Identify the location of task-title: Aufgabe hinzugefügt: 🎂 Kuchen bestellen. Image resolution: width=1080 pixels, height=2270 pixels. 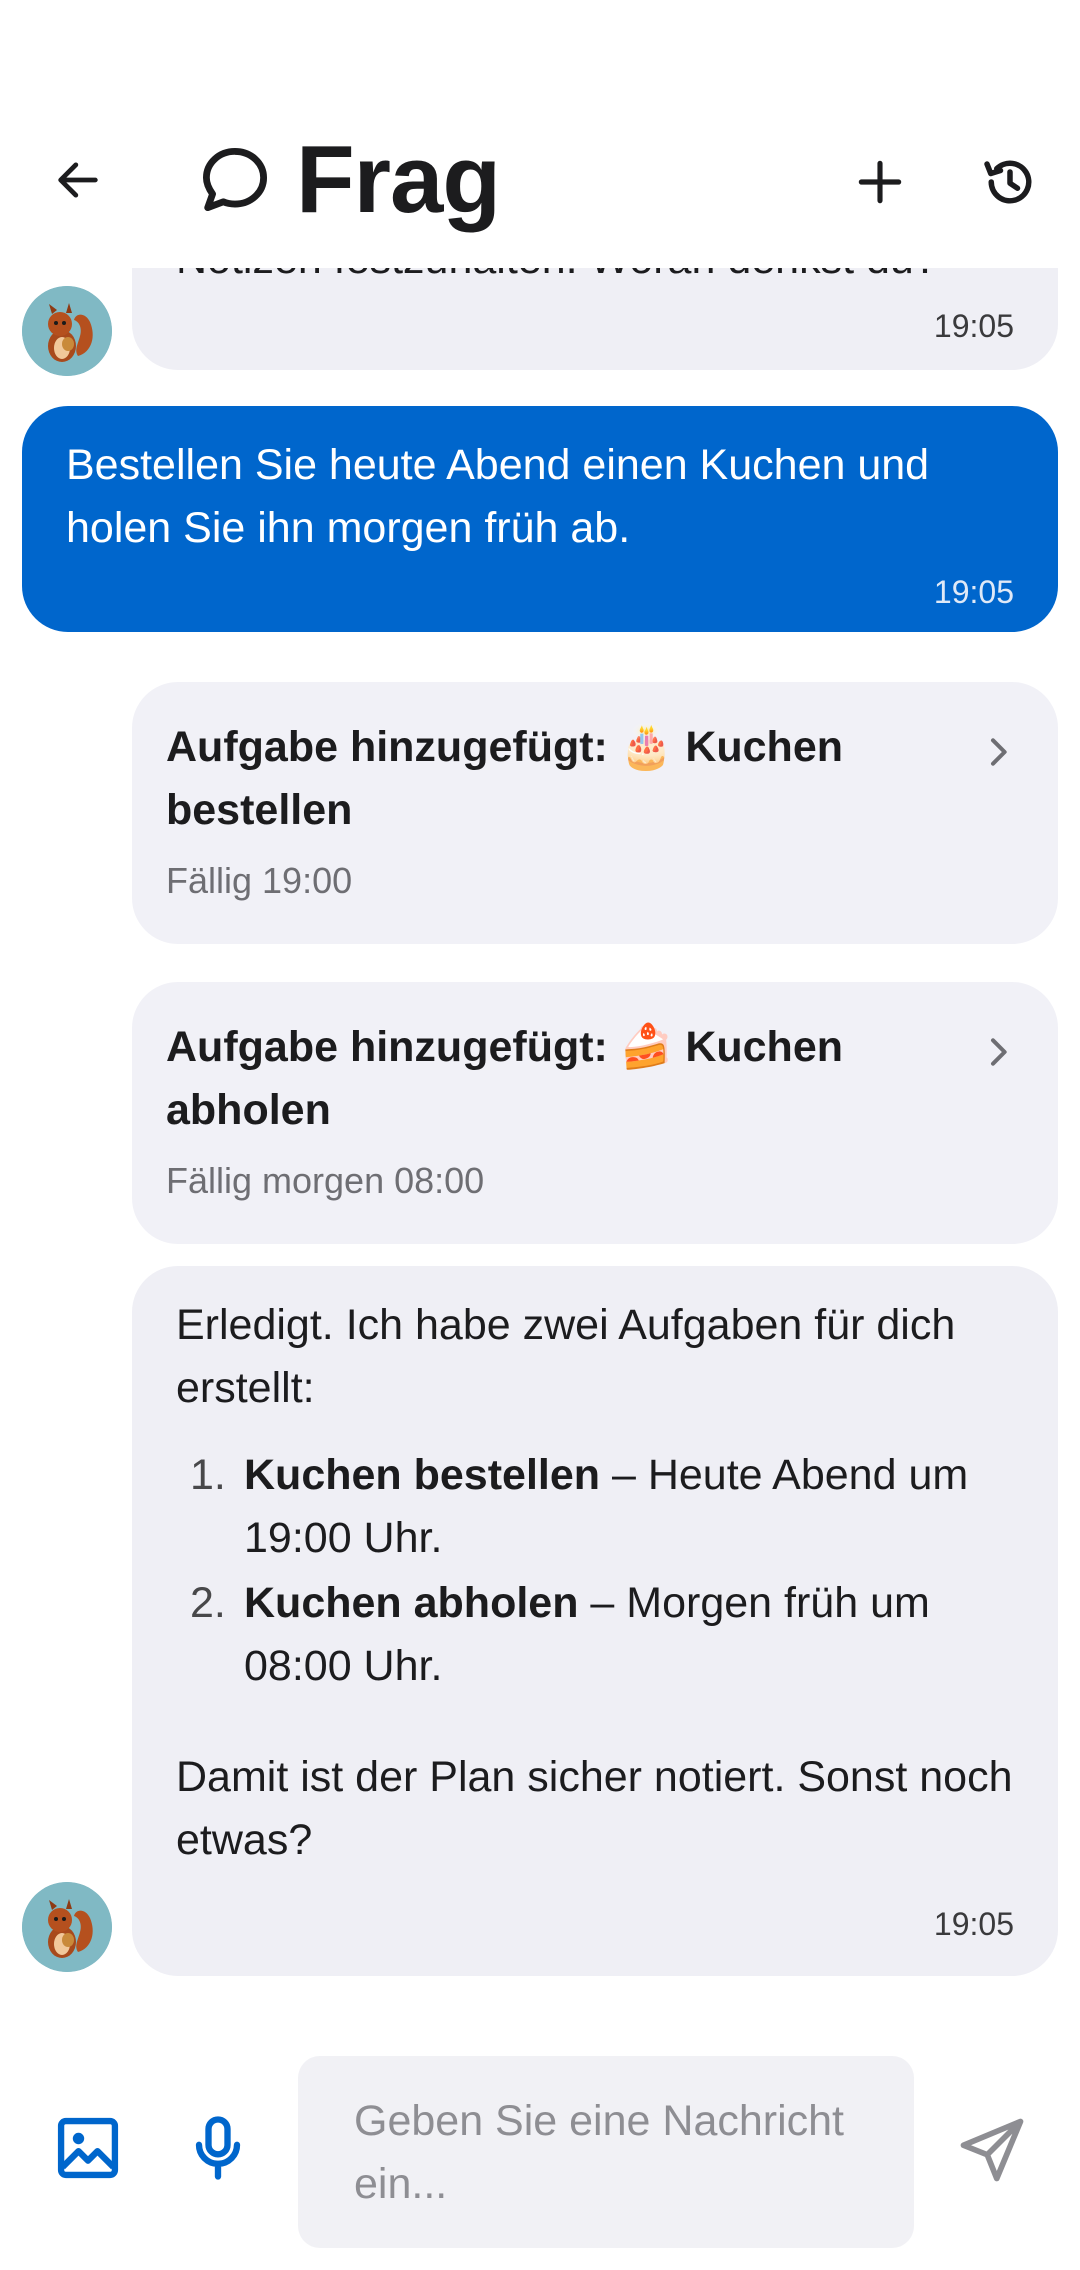
(556, 779).